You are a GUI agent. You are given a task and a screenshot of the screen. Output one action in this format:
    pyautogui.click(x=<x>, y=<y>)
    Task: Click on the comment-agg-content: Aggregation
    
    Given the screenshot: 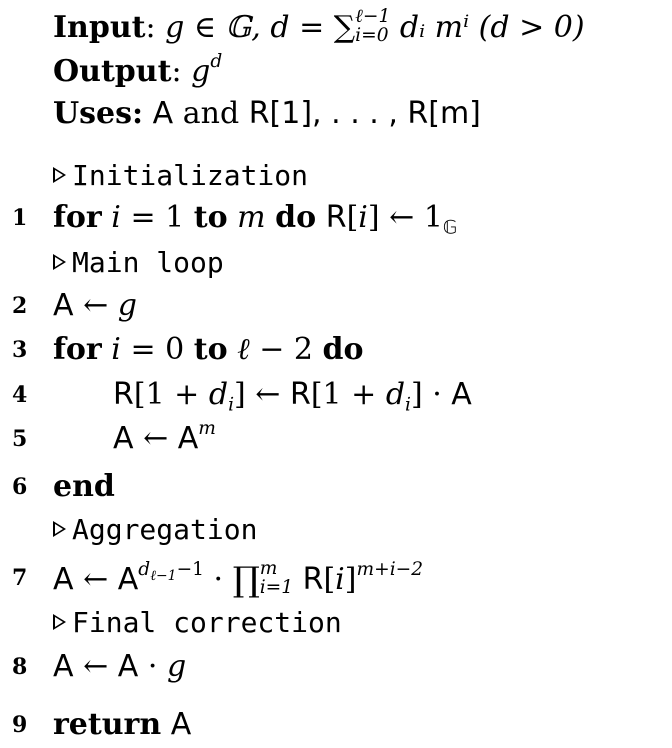 What is the action you would take?
    pyautogui.click(x=155, y=530)
    